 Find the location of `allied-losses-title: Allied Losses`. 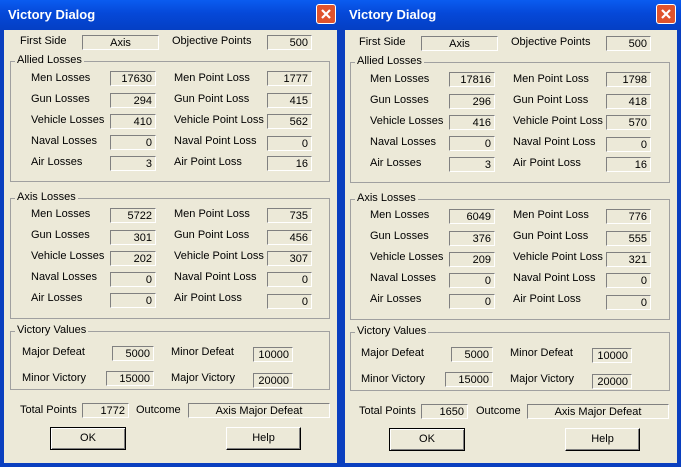

allied-losses-title: Allied Losses is located at coordinates (49, 60).